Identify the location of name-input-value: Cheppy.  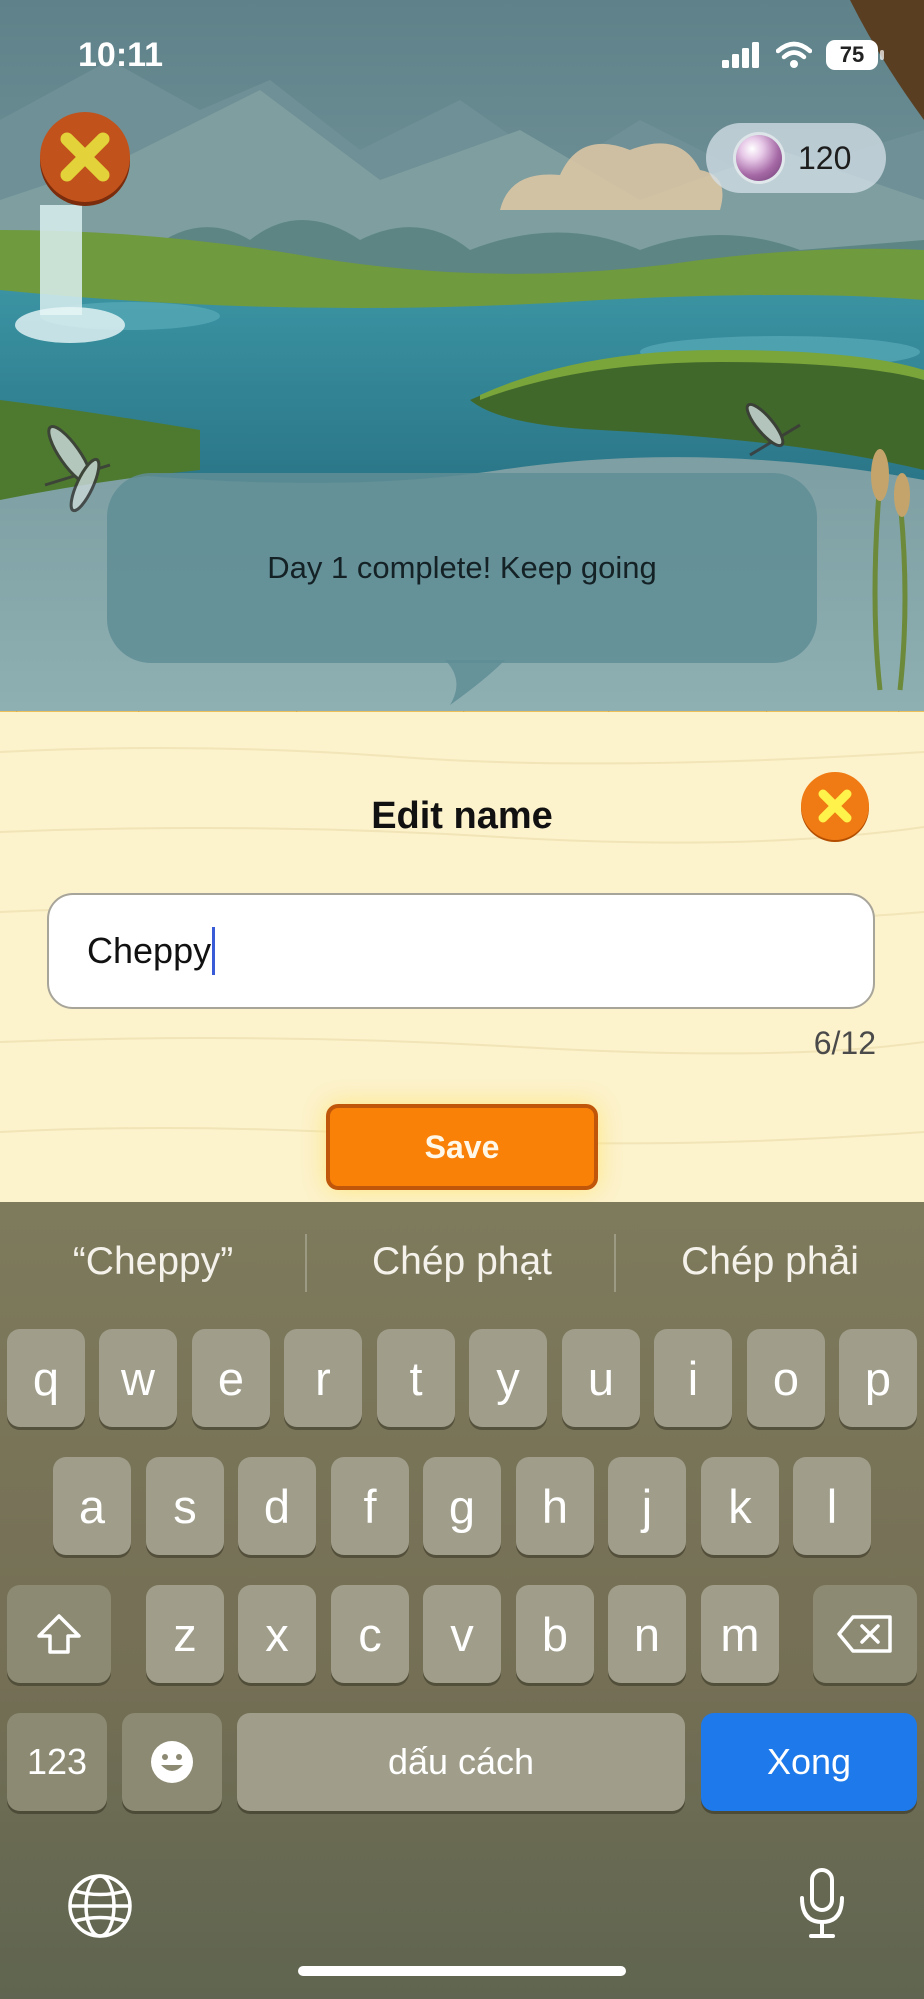
(149, 950).